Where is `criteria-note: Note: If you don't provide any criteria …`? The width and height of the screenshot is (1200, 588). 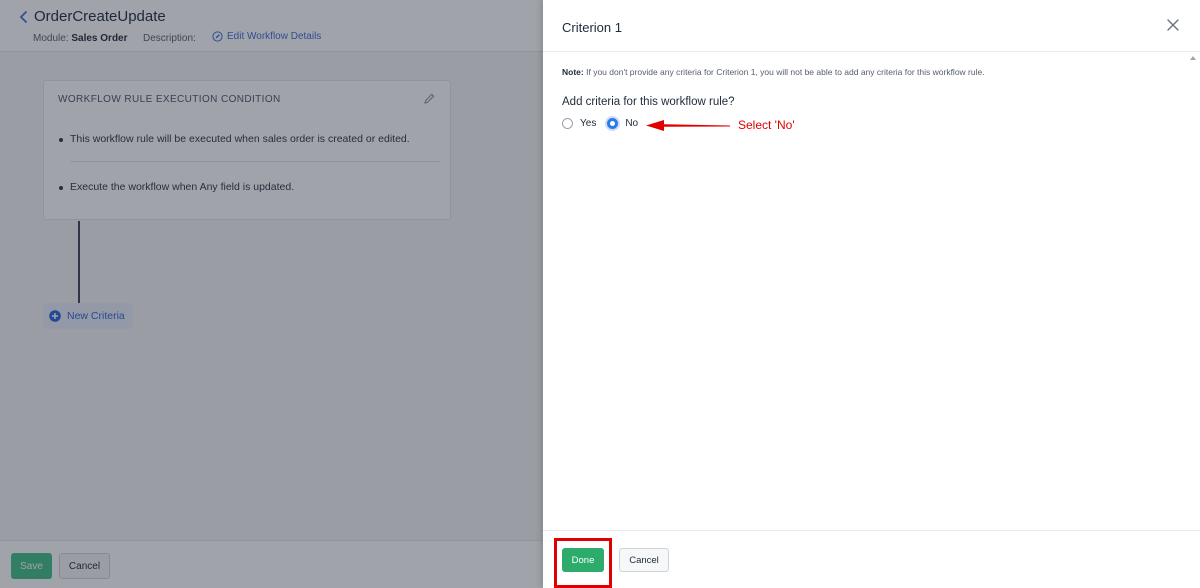 criteria-note: Note: If you don't provide any criteria … is located at coordinates (773, 72).